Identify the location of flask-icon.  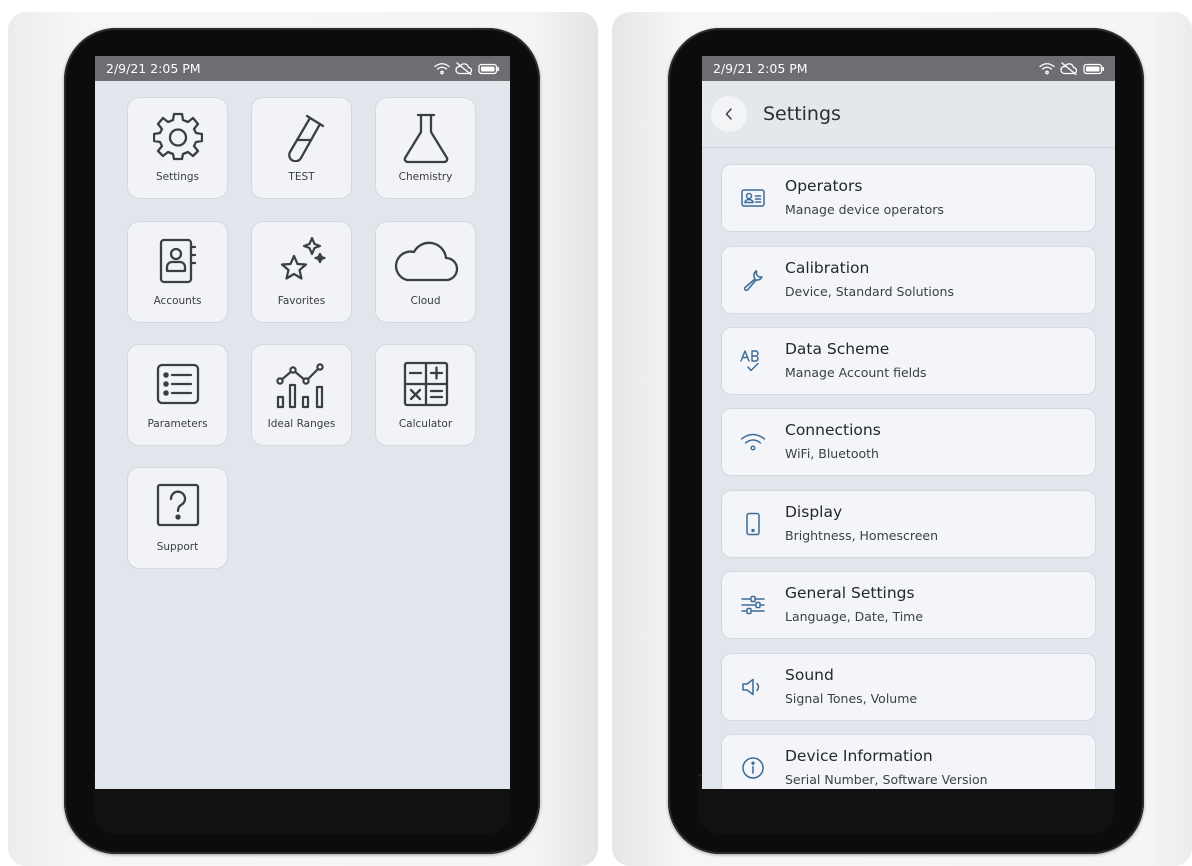
(425, 138).